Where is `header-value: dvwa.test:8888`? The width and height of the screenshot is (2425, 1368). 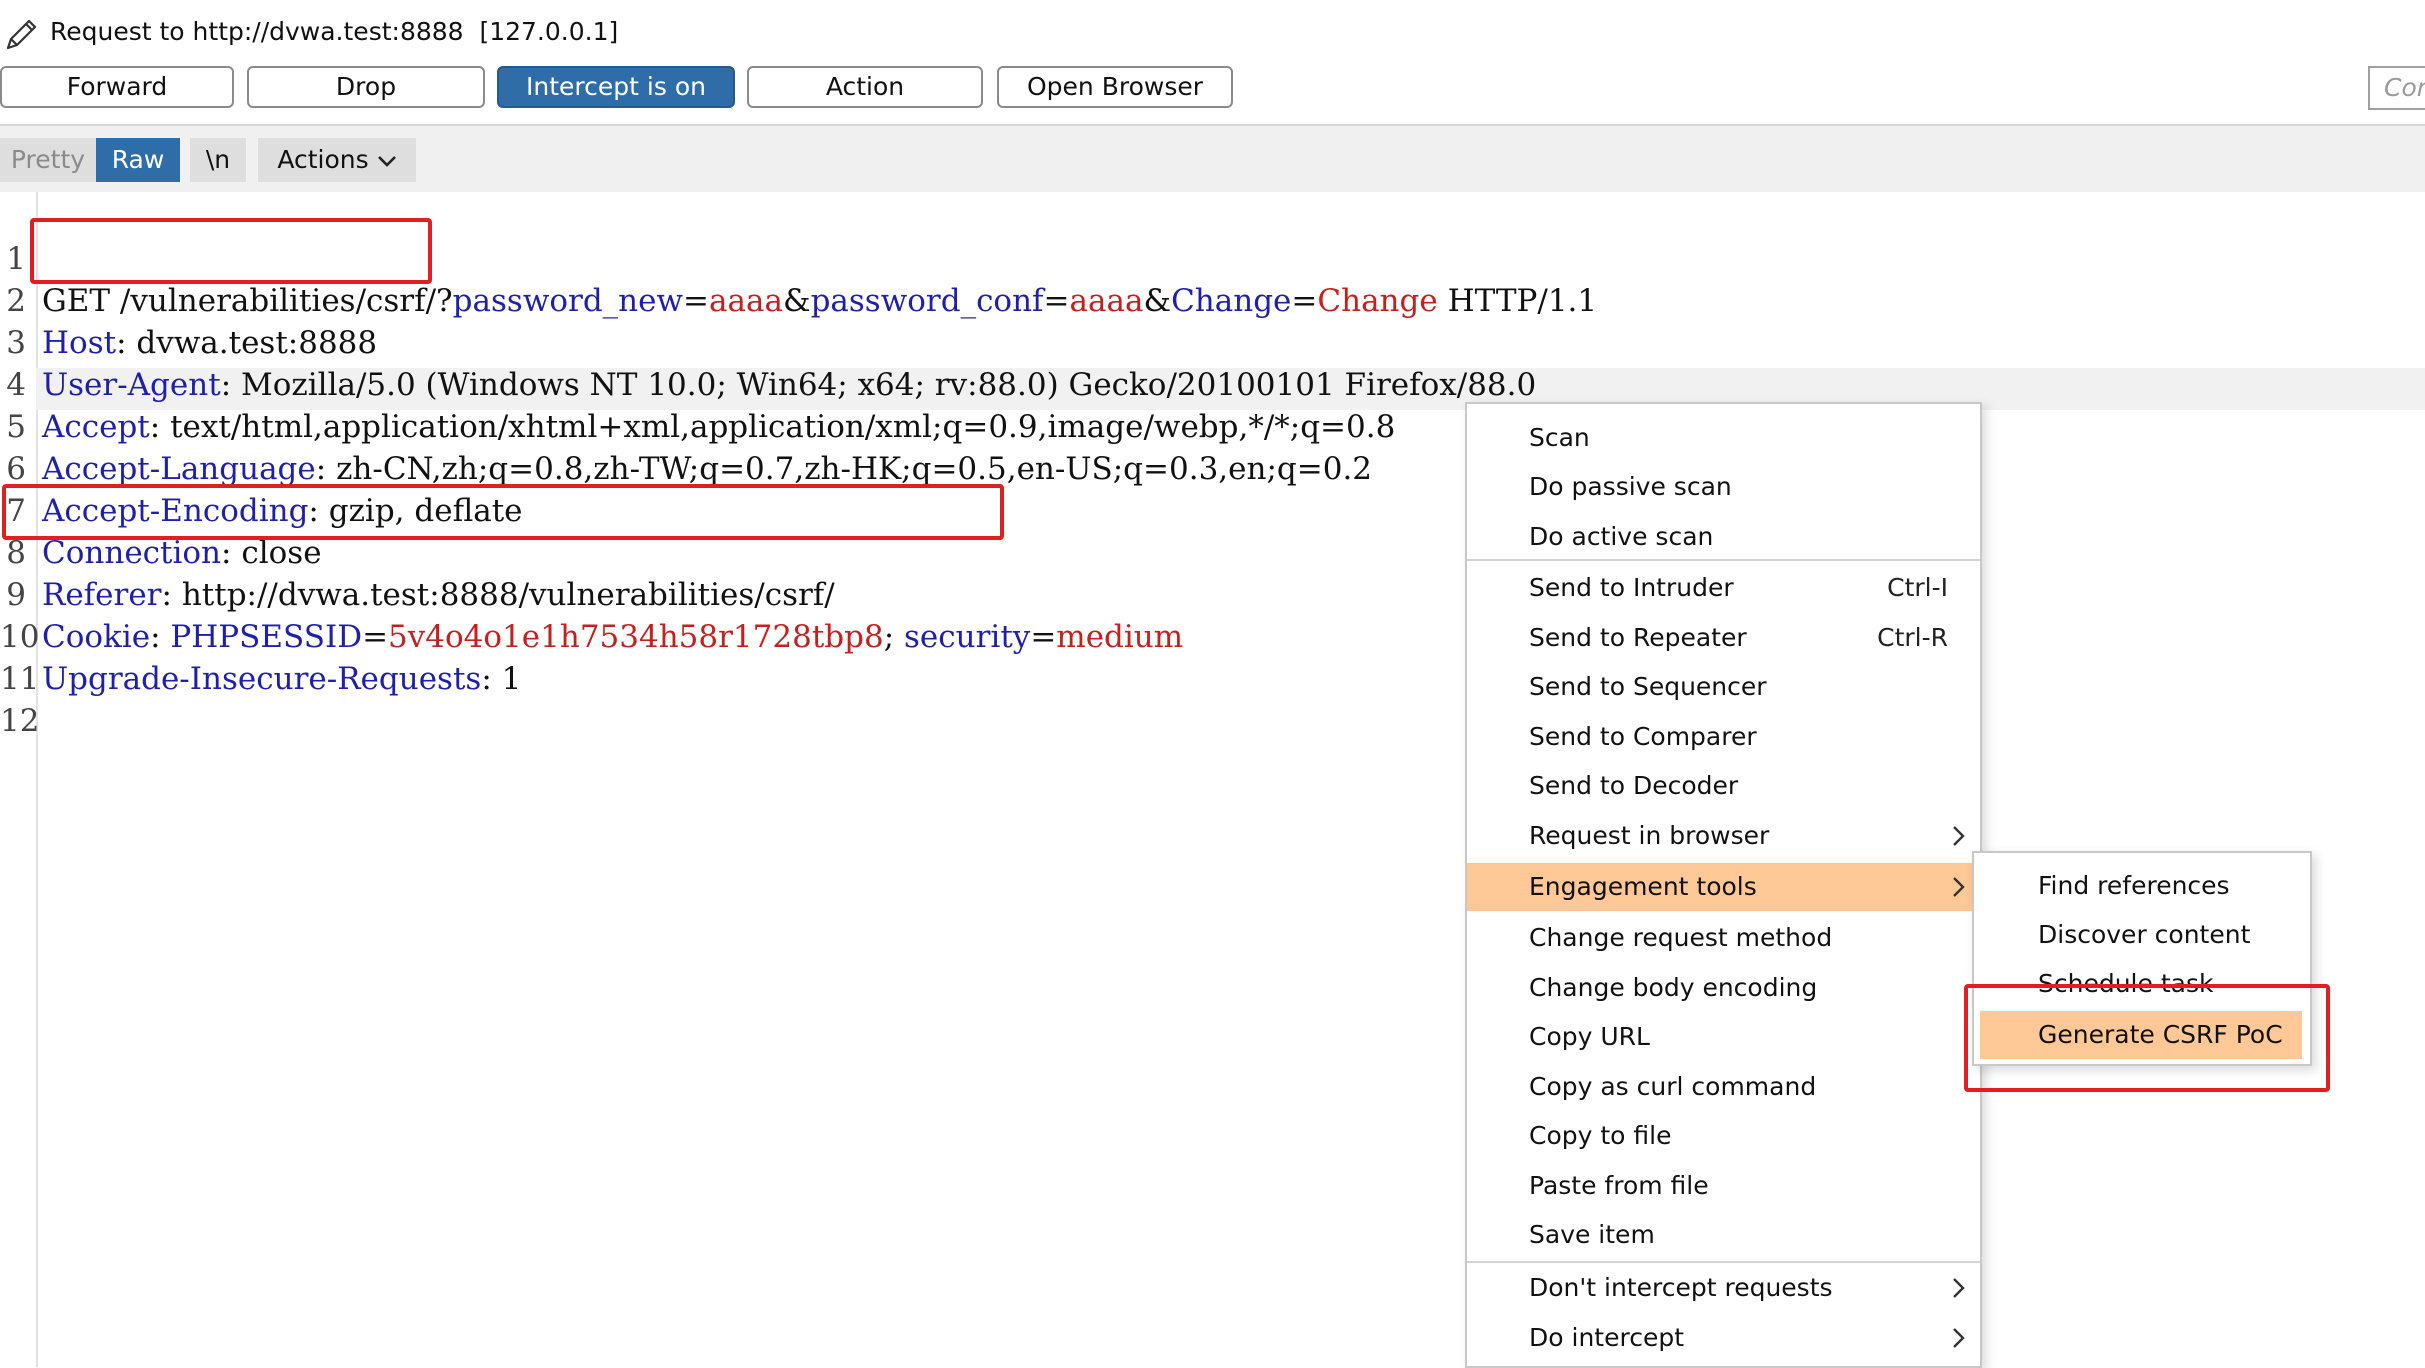
header-value: dvwa.test:8888 is located at coordinates (257, 343).